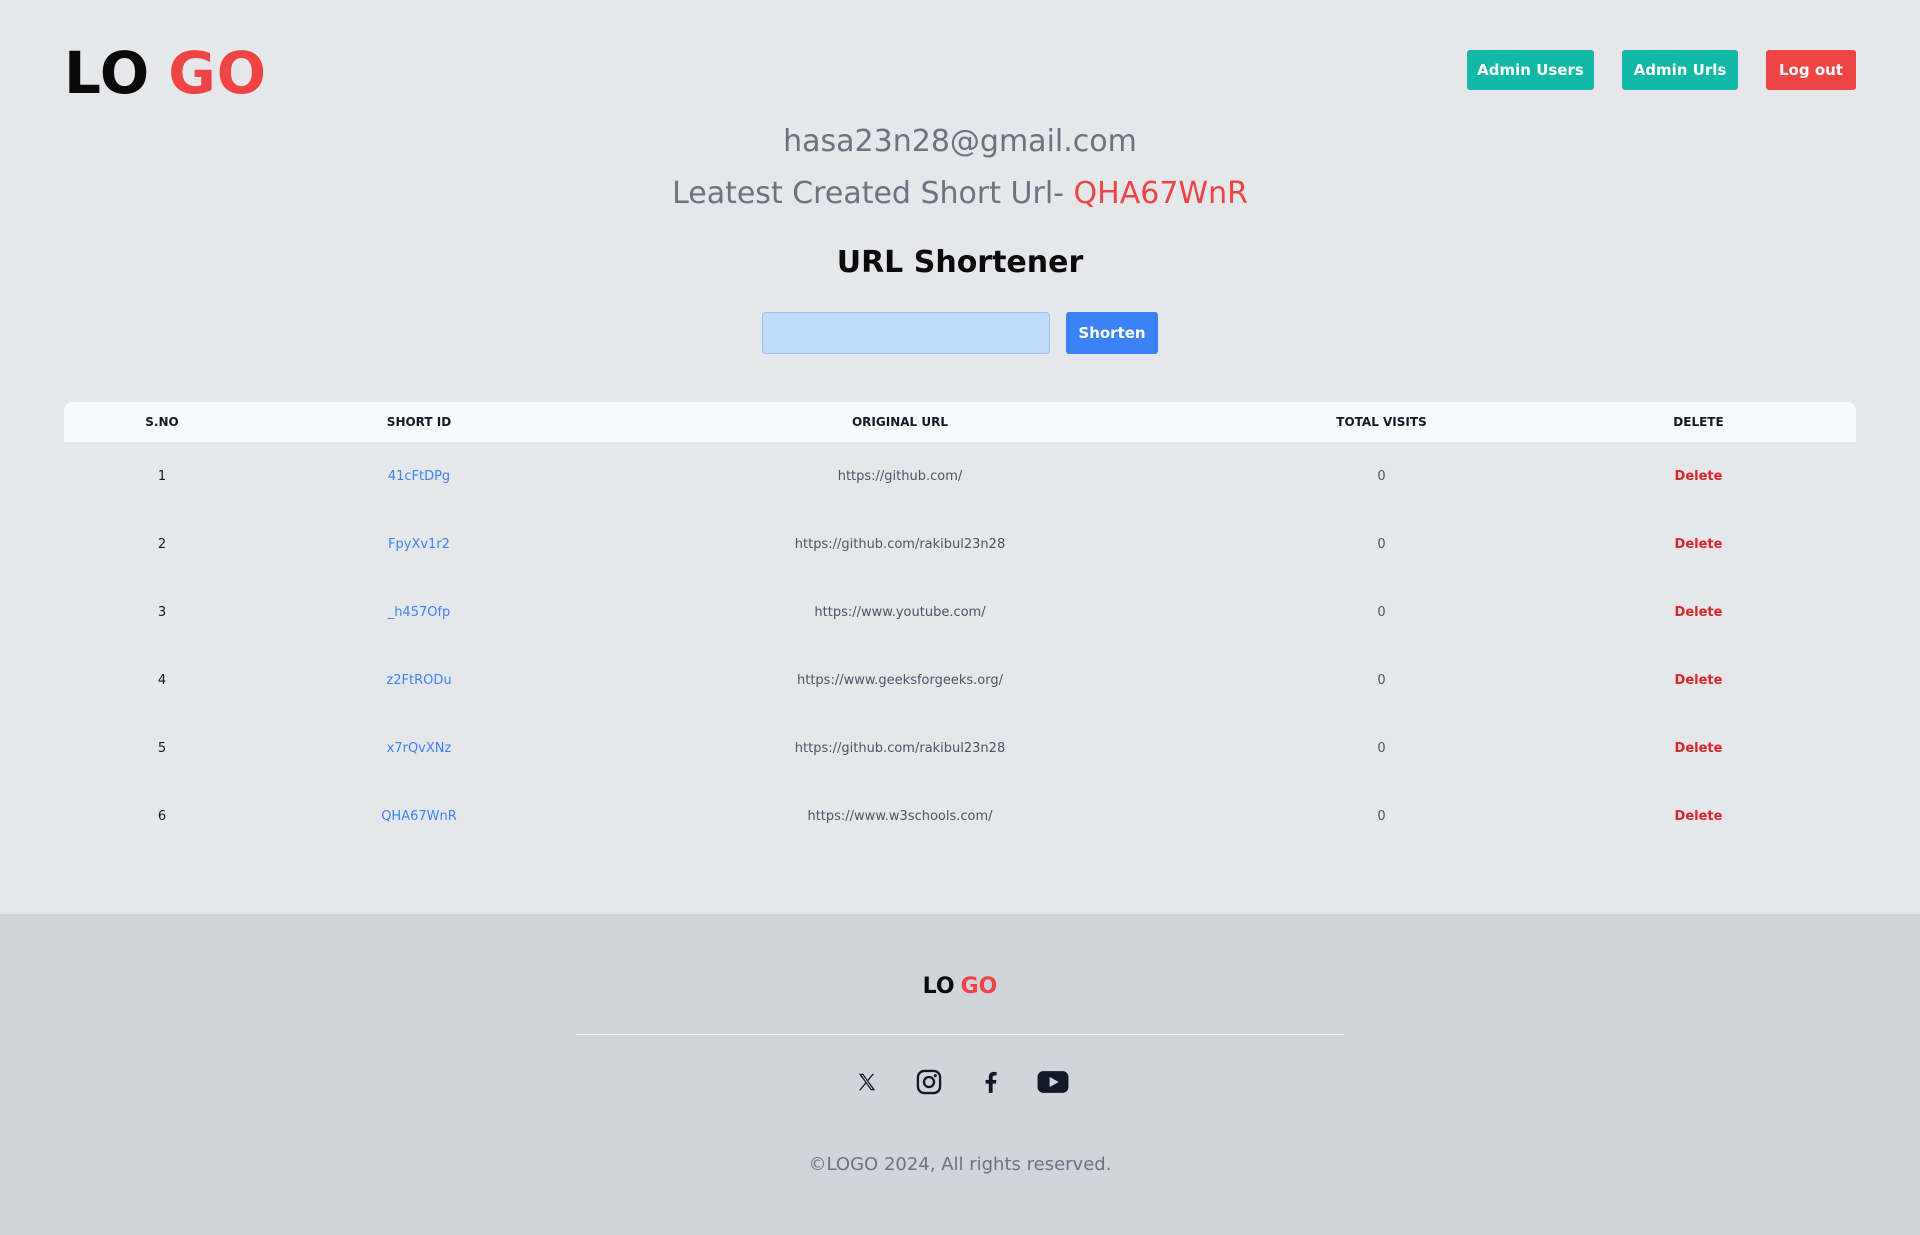  Describe the element at coordinates (1530, 70) in the screenshot. I see `admin-users-button: Admin Users` at that location.